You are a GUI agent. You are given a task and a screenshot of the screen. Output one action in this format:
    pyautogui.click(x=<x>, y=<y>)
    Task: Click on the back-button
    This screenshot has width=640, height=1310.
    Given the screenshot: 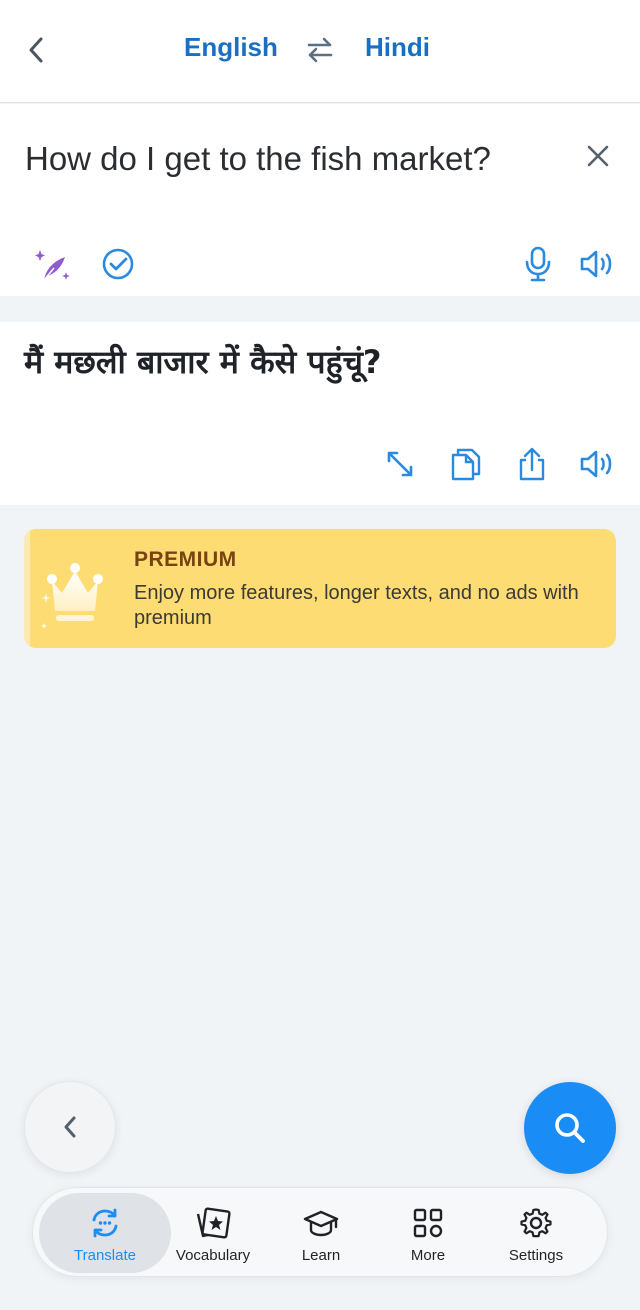 What is the action you would take?
    pyautogui.click(x=36, y=50)
    